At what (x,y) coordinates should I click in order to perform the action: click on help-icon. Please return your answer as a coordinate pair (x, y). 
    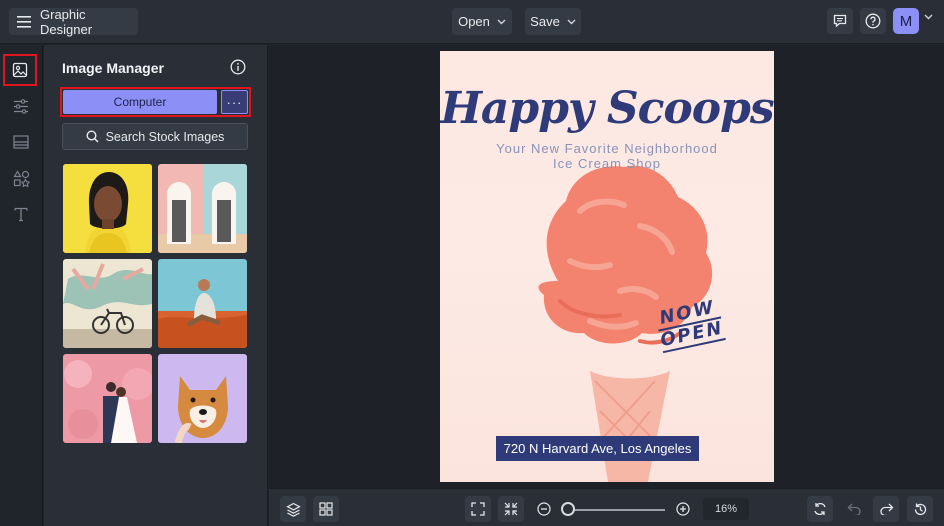
    Looking at the image, I should click on (873, 21).